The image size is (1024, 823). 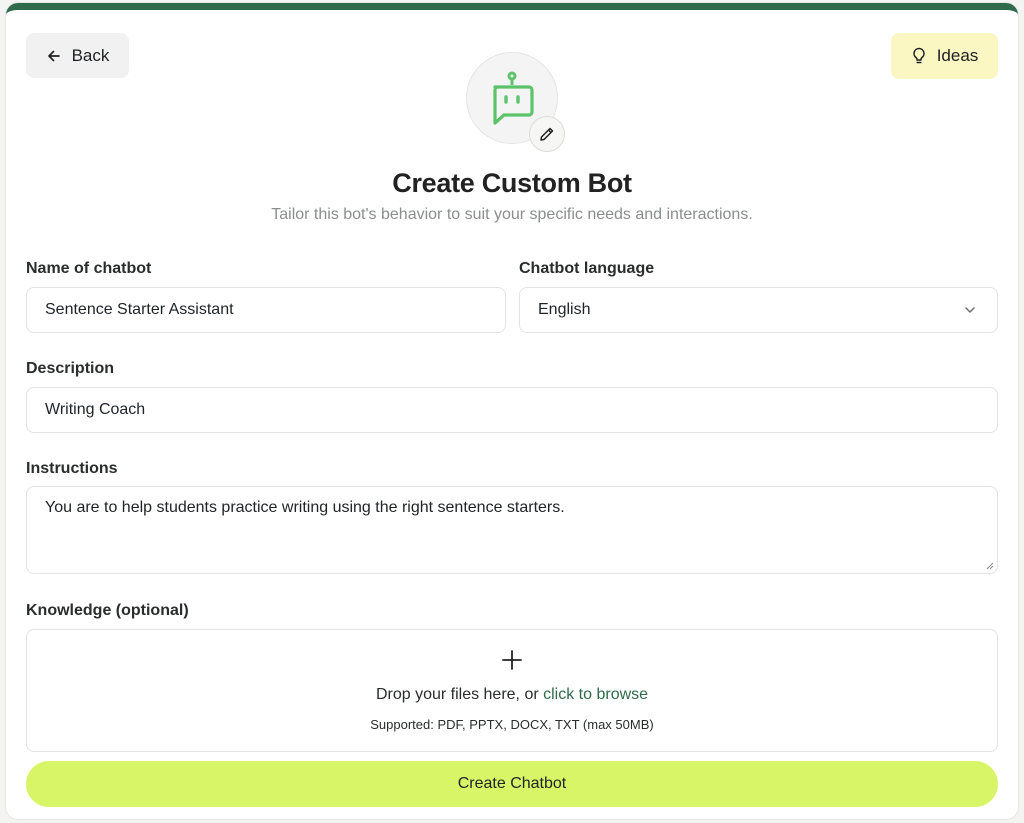 What do you see at coordinates (459, 694) in the screenshot?
I see `dropzone-prompt: Drop your files here, or` at bounding box center [459, 694].